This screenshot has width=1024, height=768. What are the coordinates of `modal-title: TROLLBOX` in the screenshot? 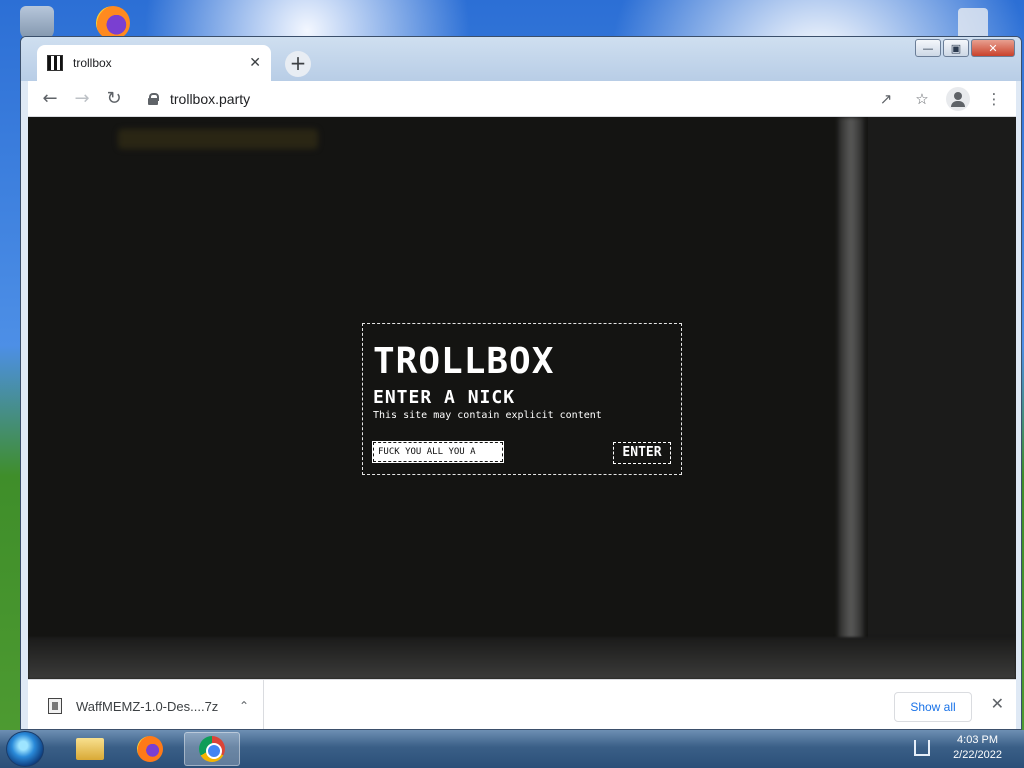 It's located at (464, 361).